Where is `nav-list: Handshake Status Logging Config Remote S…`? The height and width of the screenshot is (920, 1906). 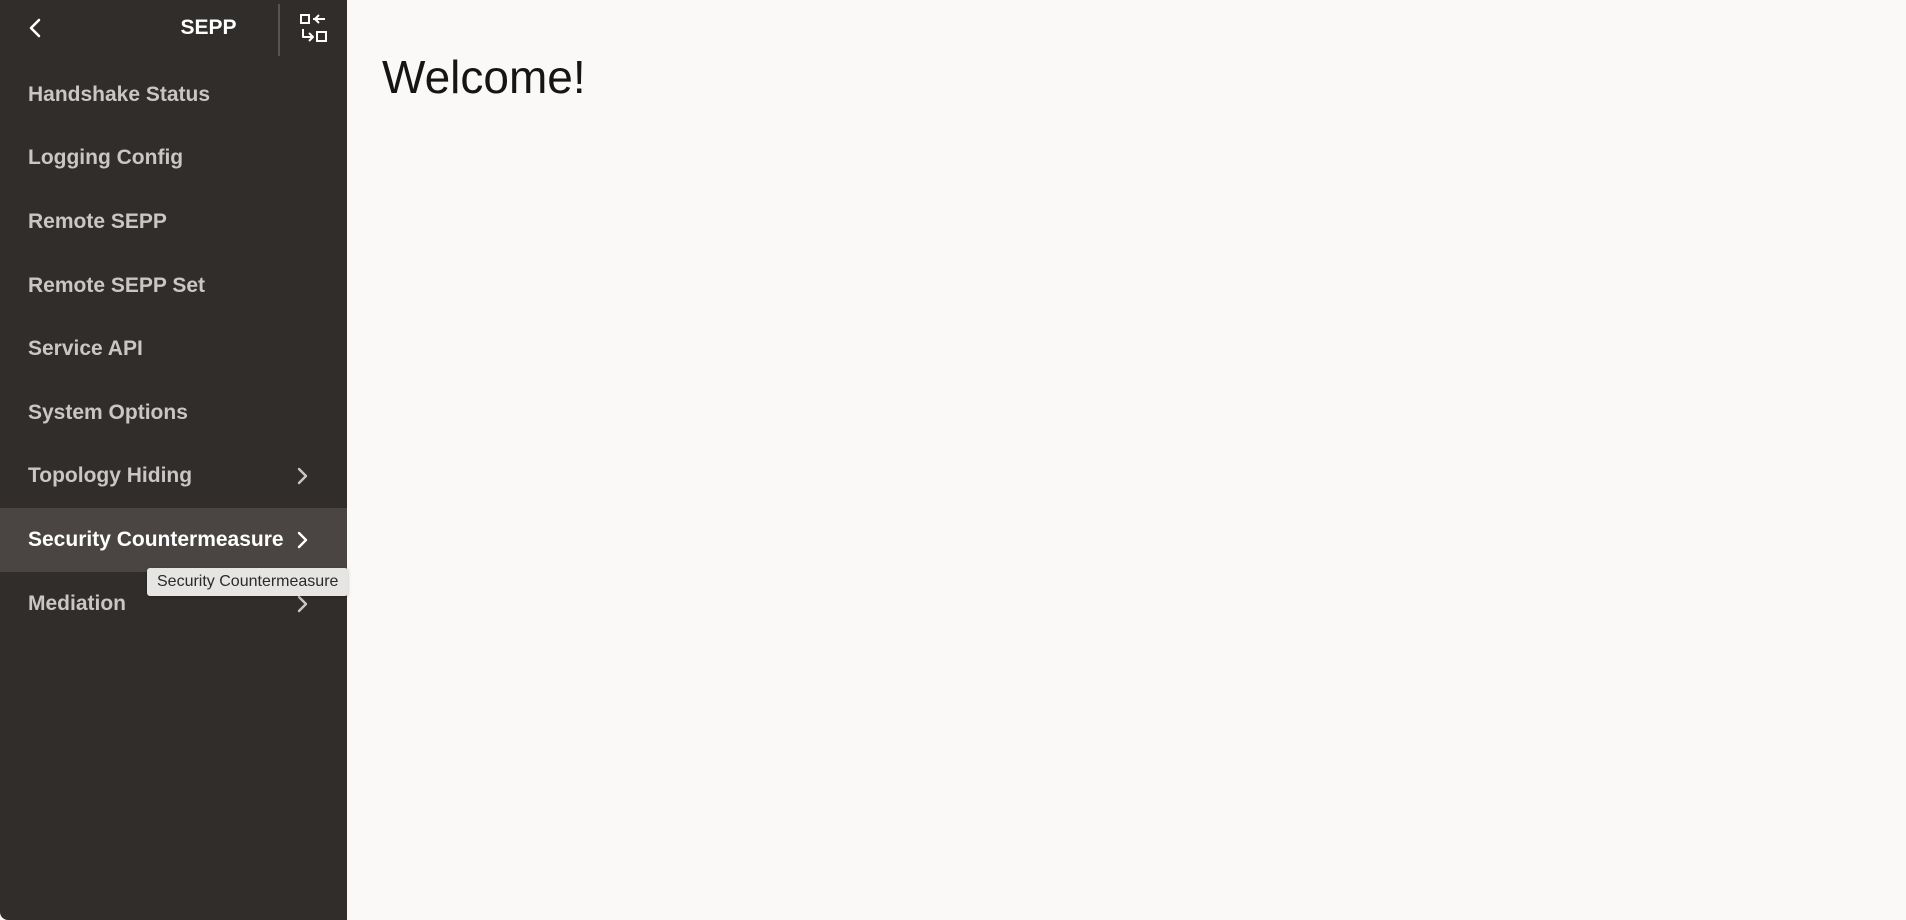
nav-list: Handshake Status Logging Config Remote S… is located at coordinates (173, 349).